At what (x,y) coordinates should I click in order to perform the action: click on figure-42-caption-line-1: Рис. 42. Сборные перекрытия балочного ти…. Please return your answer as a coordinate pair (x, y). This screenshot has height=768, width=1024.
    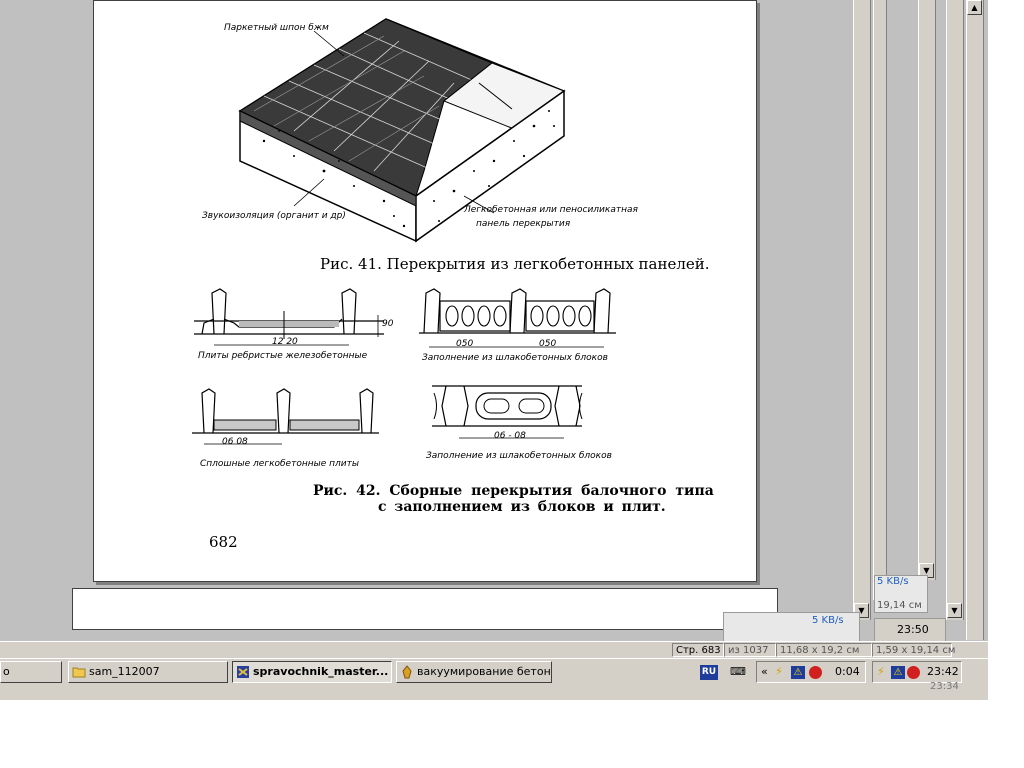
    Looking at the image, I should click on (513, 491).